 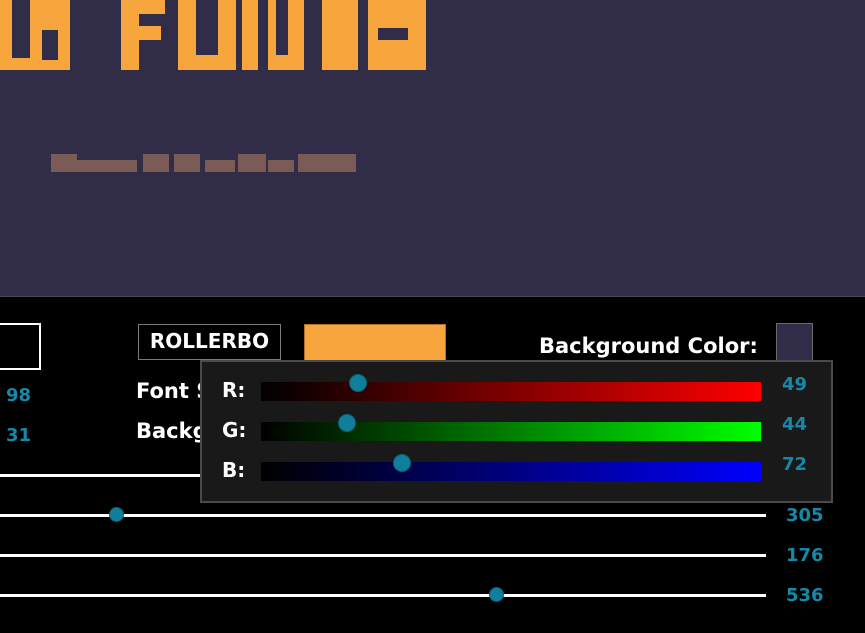 I want to click on background-label: Backg, so click(x=172, y=431).